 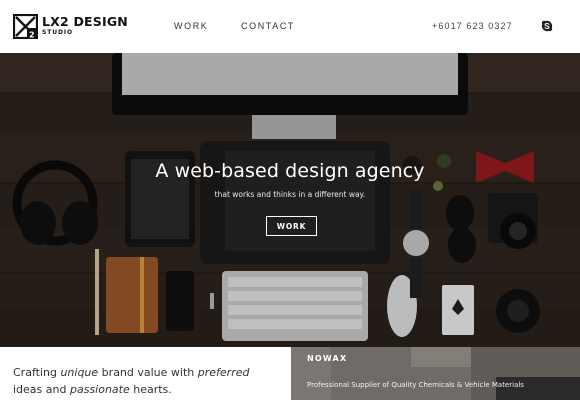 I want to click on tagline-text: brand value with, so click(x=148, y=372).